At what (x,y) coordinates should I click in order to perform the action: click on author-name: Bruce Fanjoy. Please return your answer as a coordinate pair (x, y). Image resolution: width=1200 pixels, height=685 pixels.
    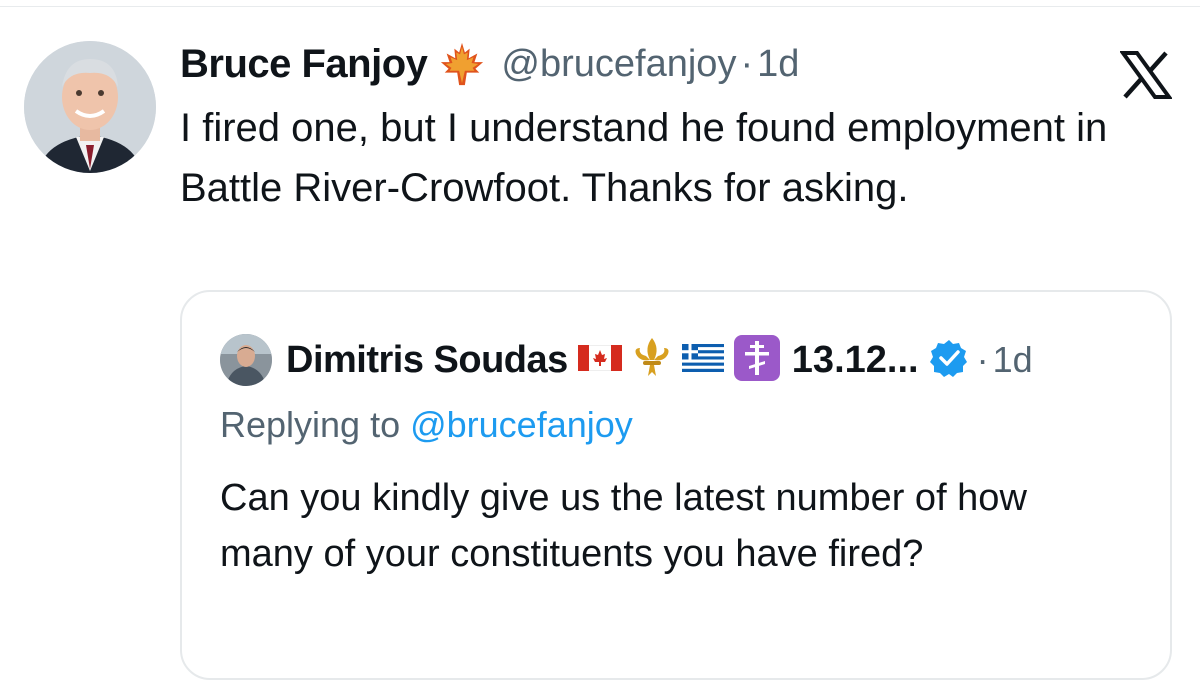
    Looking at the image, I should click on (304, 64).